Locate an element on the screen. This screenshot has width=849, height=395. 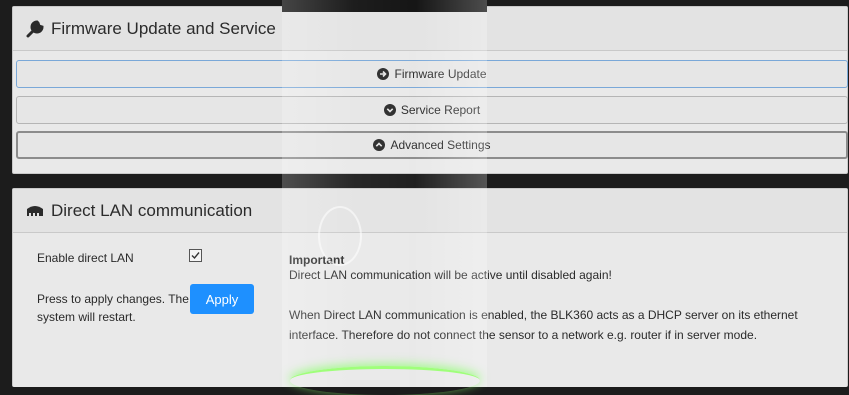
advanced-settings-button: Advanced Settings is located at coordinates (432, 145).